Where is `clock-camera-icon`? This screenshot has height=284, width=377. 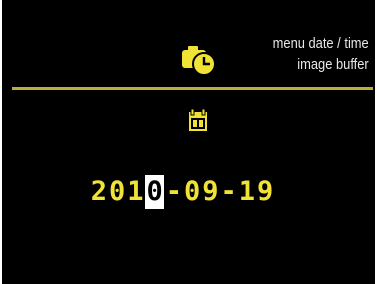
clock-camera-icon is located at coordinates (199, 61).